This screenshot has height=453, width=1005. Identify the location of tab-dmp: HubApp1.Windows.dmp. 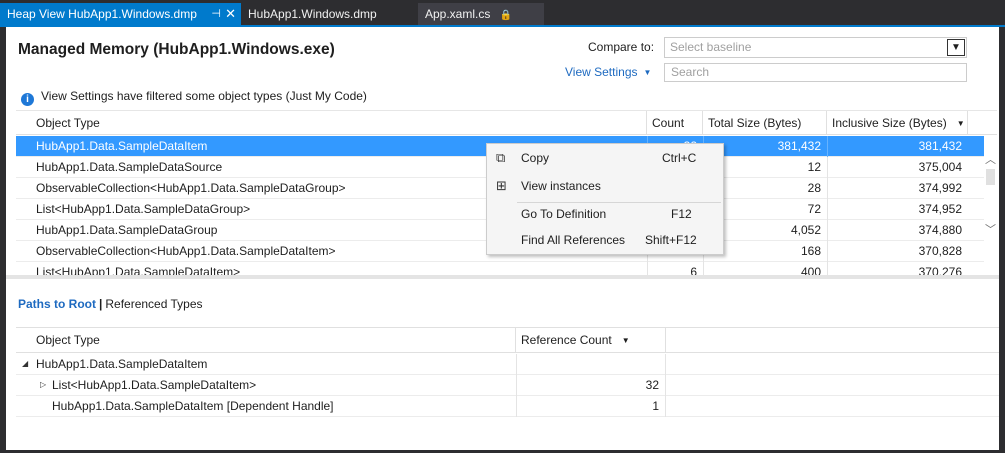
(324, 14).